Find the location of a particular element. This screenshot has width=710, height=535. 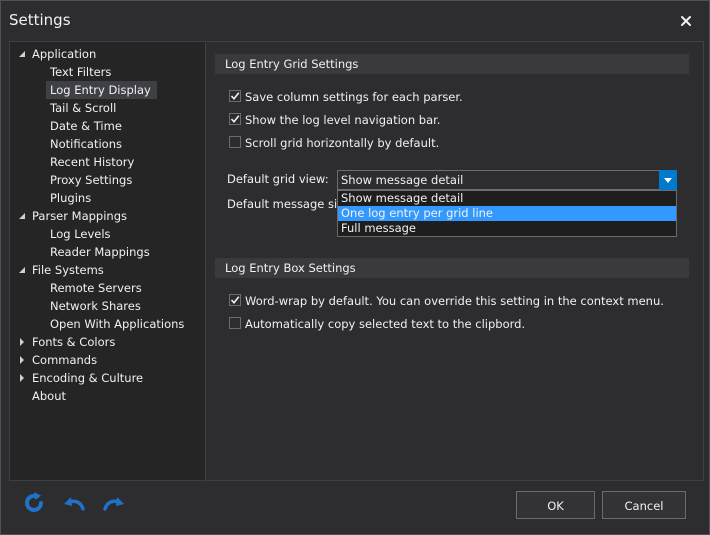

sidebar-item-remote-servers: Remote Servers is located at coordinates (97, 288).